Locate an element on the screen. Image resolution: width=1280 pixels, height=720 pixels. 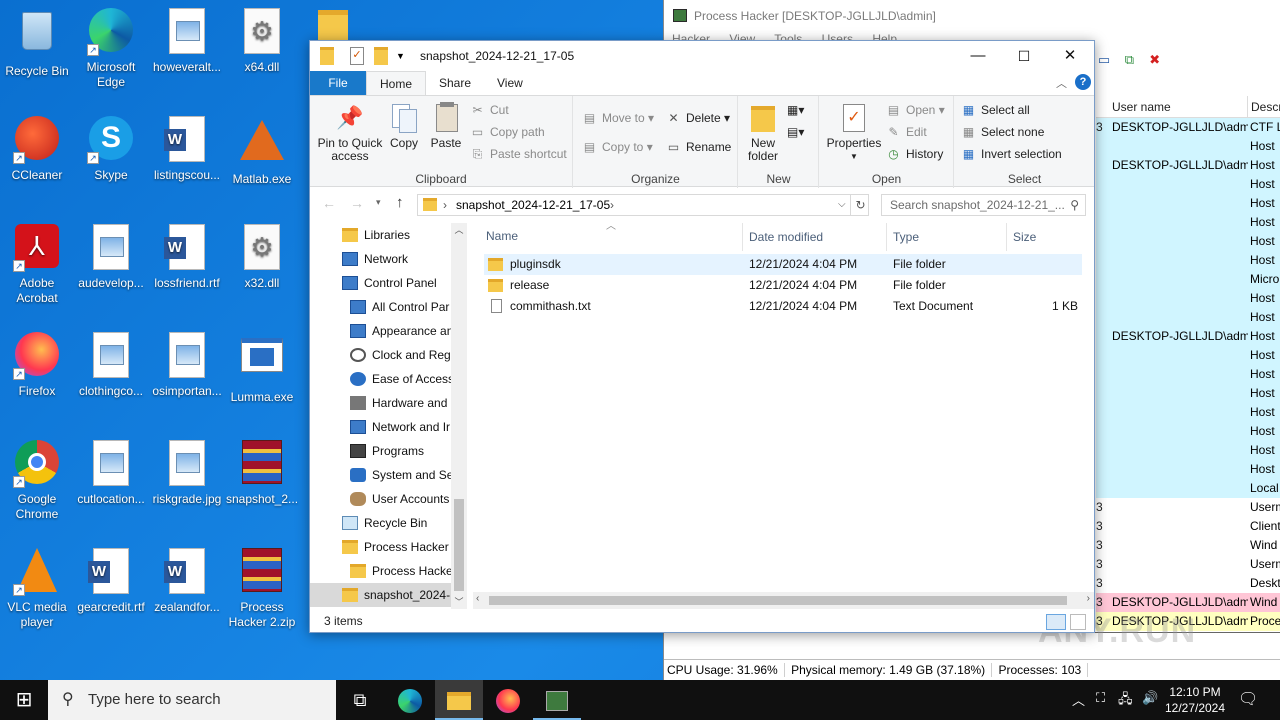
file-list-horizontal-scrollbar: ‹ › is located at coordinates (783, 600).